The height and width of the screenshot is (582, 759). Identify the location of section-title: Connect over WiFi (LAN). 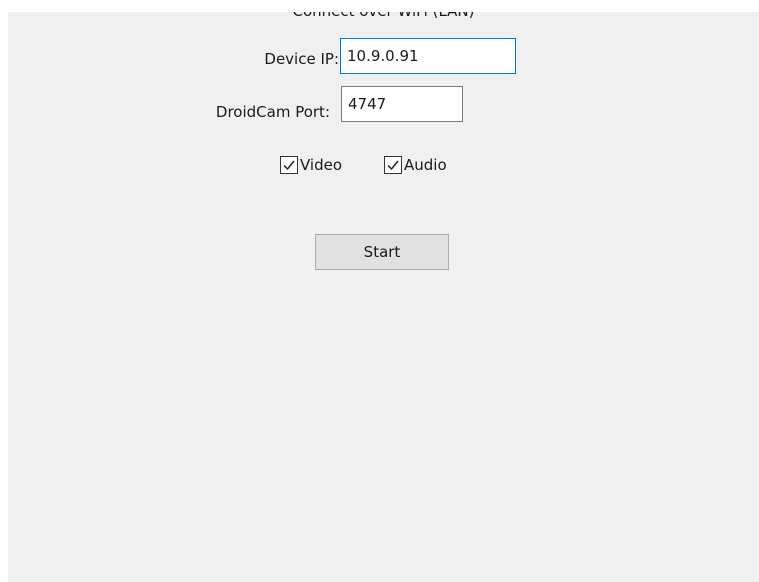
(383, 16).